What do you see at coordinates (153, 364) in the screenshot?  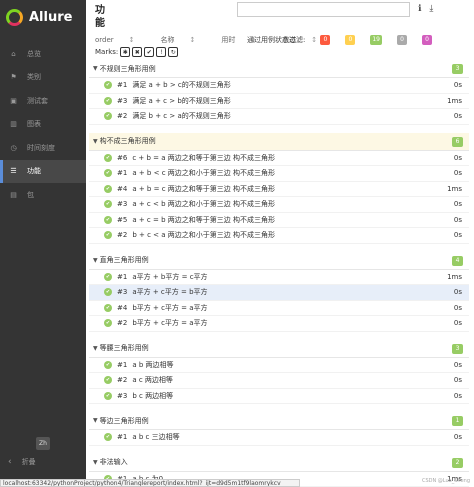 I see `test-case-name: a b 两边相等` at bounding box center [153, 364].